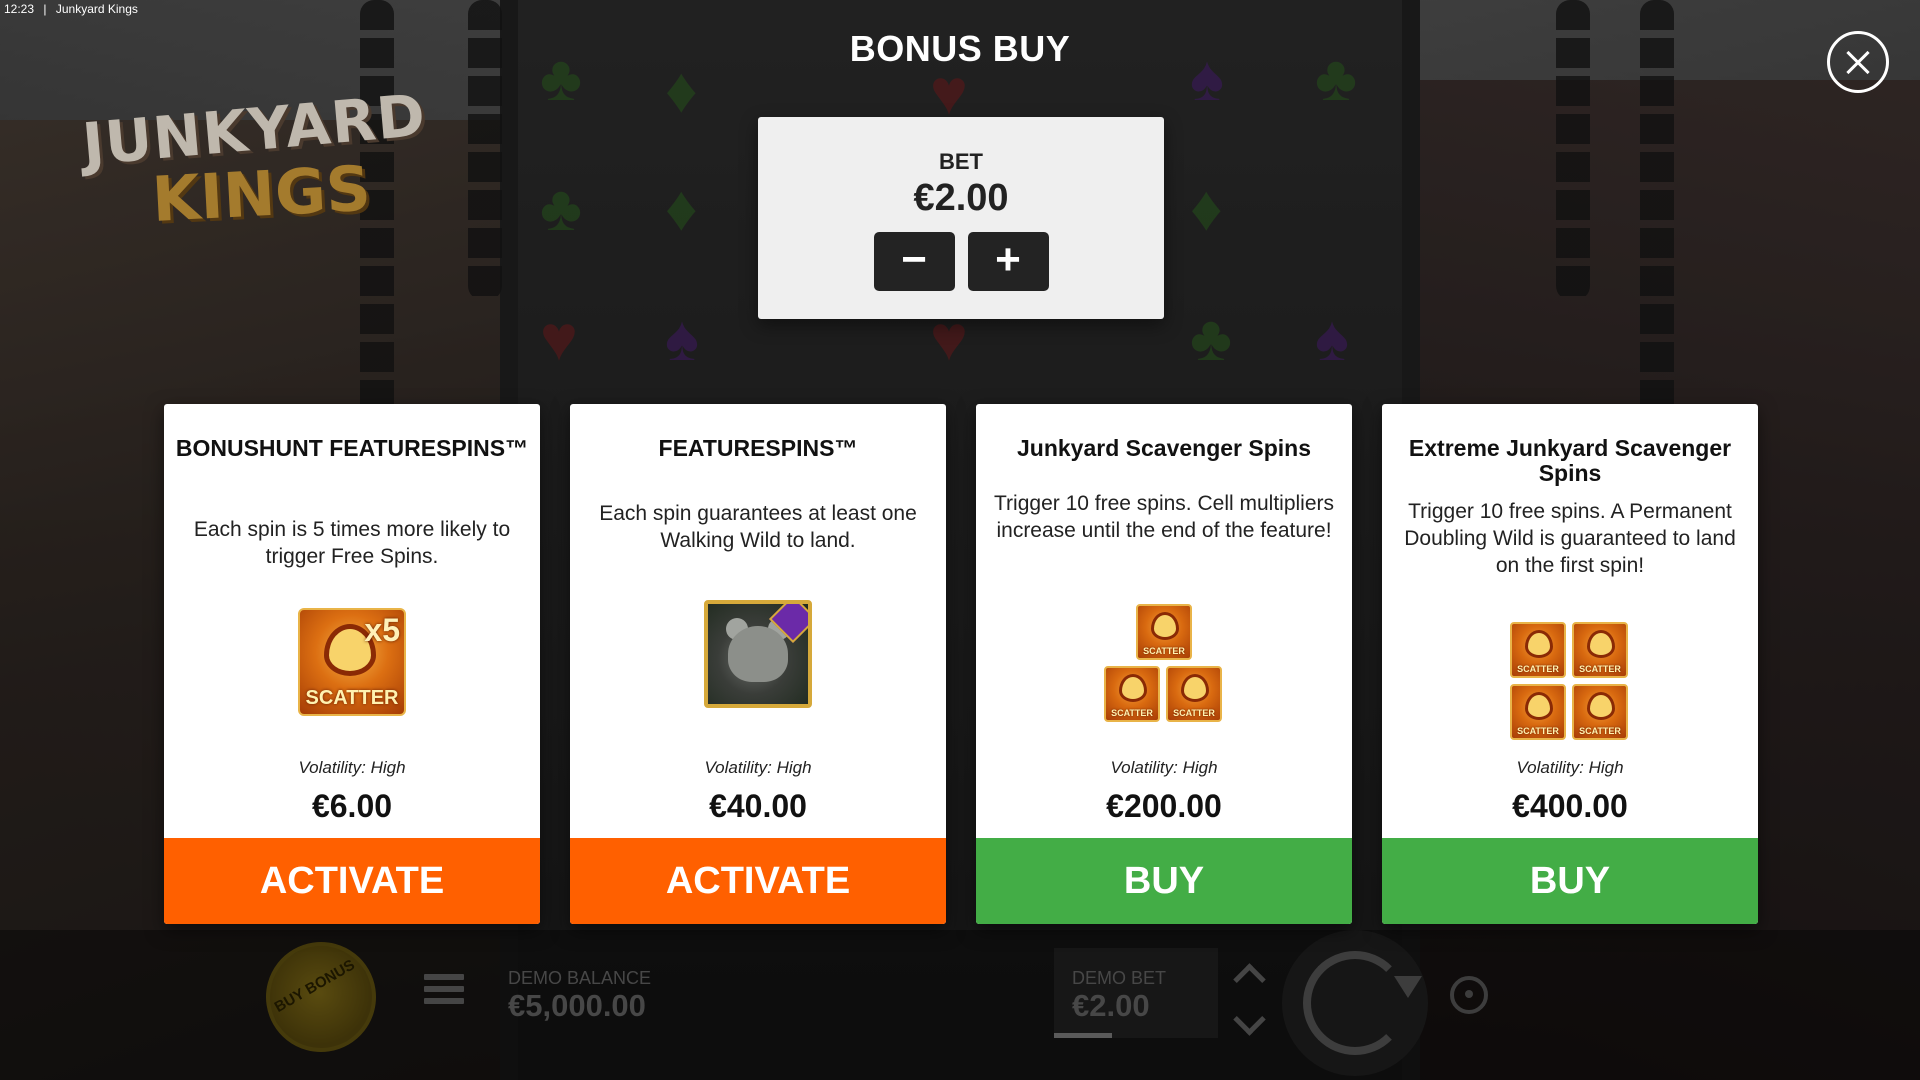  I want to click on decrease-bet-button: −, so click(914, 261).